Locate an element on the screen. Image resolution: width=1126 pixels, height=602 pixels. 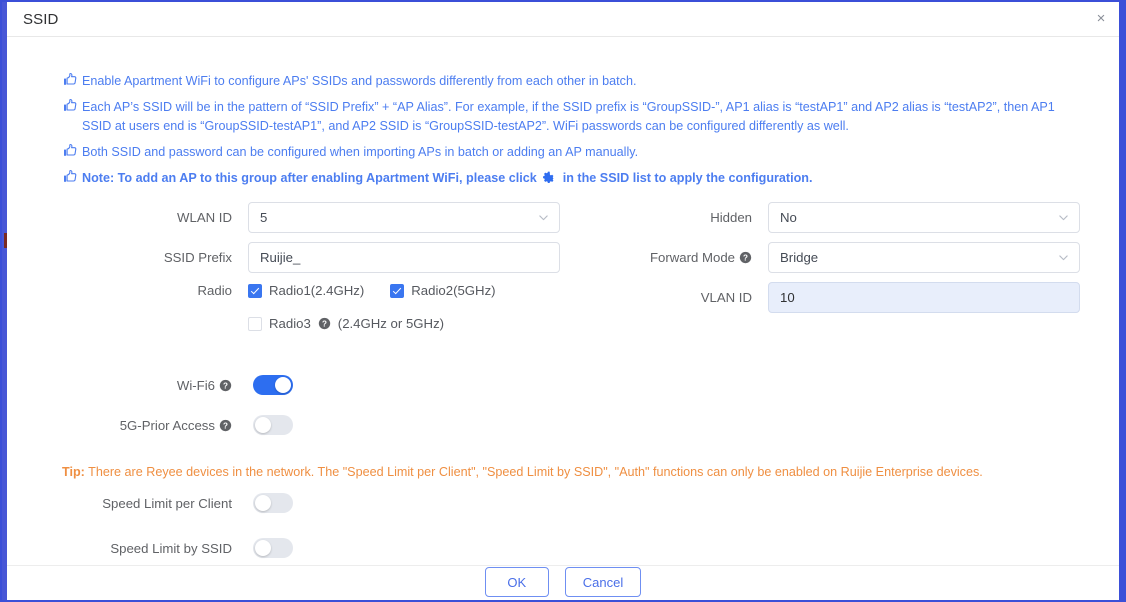
checkbox-radio2: Radio2(5GHz) is located at coordinates (443, 290).